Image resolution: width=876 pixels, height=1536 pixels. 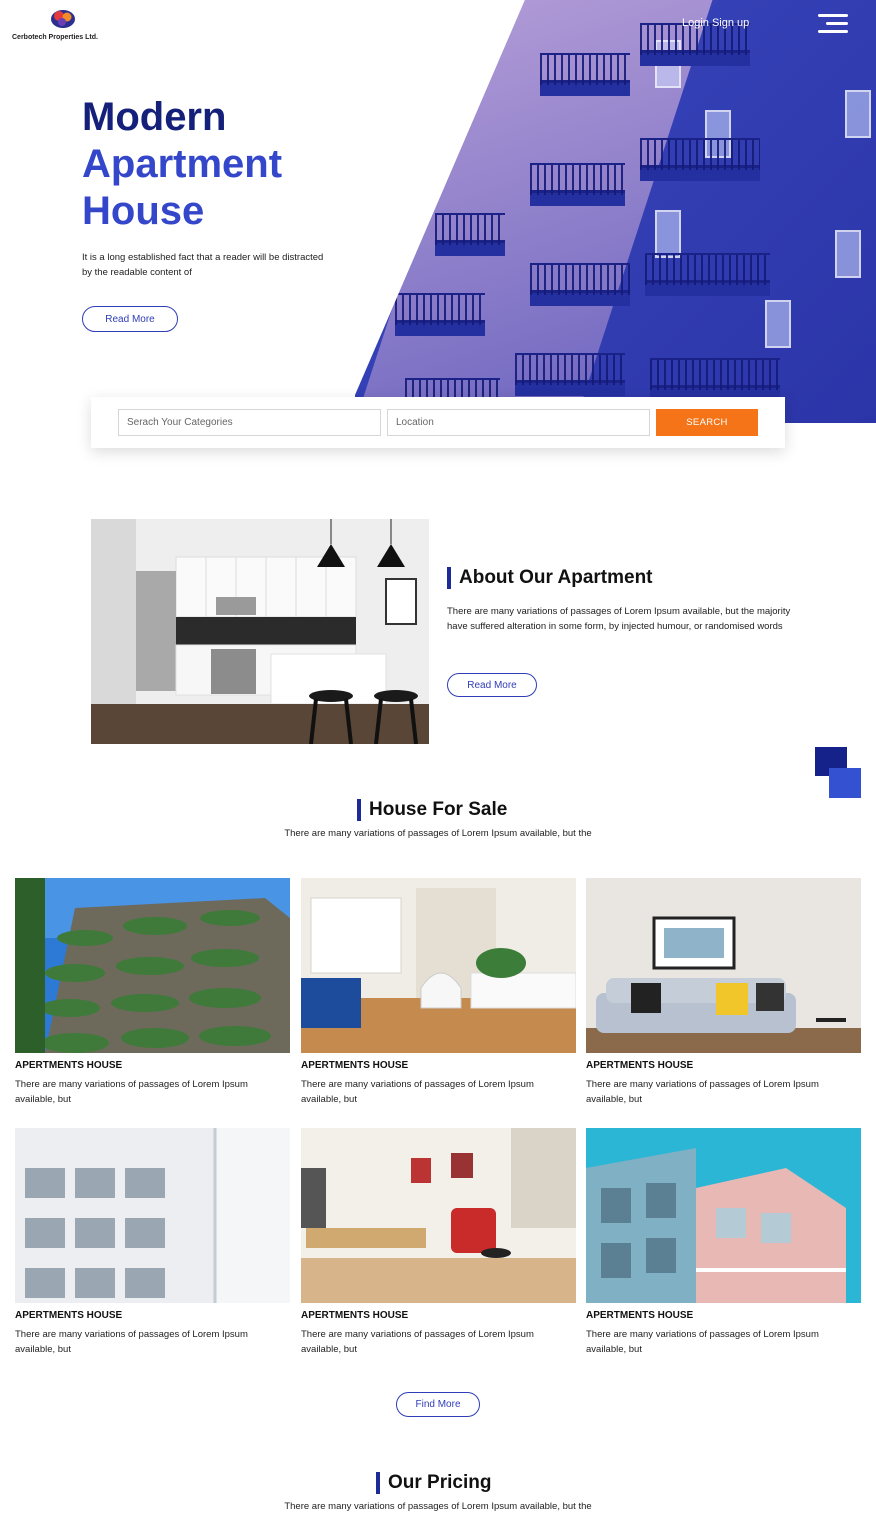 What do you see at coordinates (833, 24) in the screenshot?
I see `menu-icon` at bounding box center [833, 24].